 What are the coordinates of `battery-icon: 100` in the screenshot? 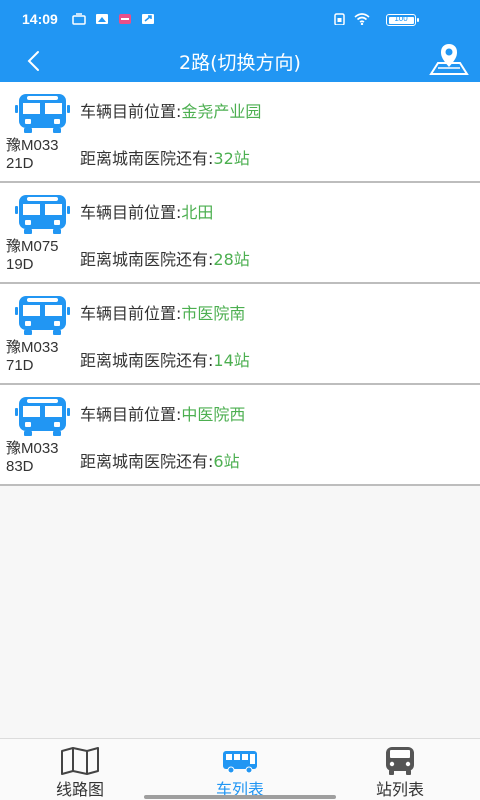 It's located at (402, 20).